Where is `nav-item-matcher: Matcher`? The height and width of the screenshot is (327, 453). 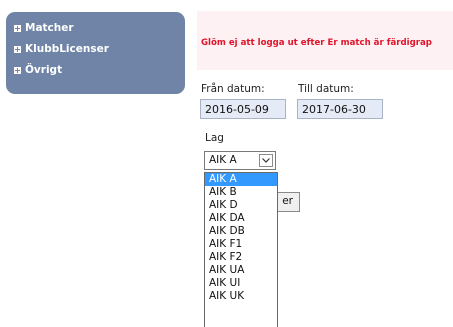 nav-item-matcher: Matcher is located at coordinates (44, 28).